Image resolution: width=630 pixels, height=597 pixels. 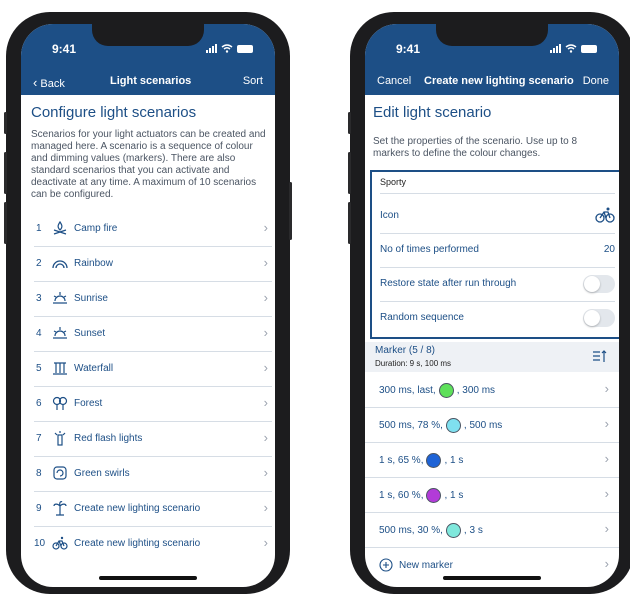 What do you see at coordinates (151, 81) in the screenshot?
I see `nav-title: Light scenarios` at bounding box center [151, 81].